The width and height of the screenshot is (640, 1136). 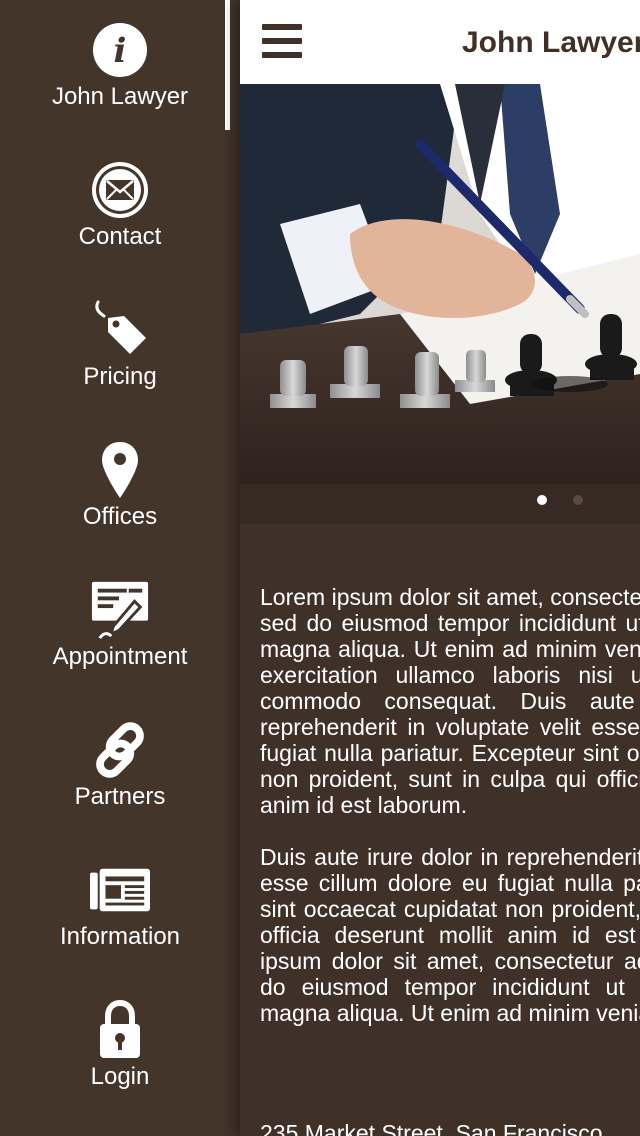 I want to click on top-app-bar: John Lawyer, so click(x=440, y=42).